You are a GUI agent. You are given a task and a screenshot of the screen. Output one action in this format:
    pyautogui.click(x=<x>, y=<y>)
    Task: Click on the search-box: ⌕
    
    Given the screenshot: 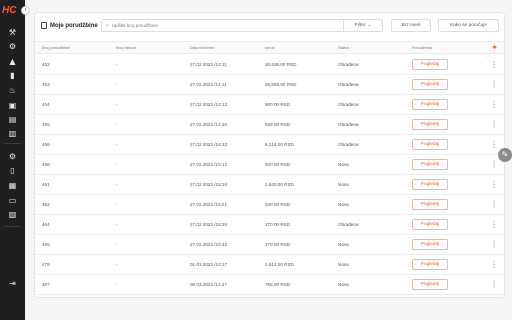 What is the action you would take?
    pyautogui.click(x=236, y=25)
    